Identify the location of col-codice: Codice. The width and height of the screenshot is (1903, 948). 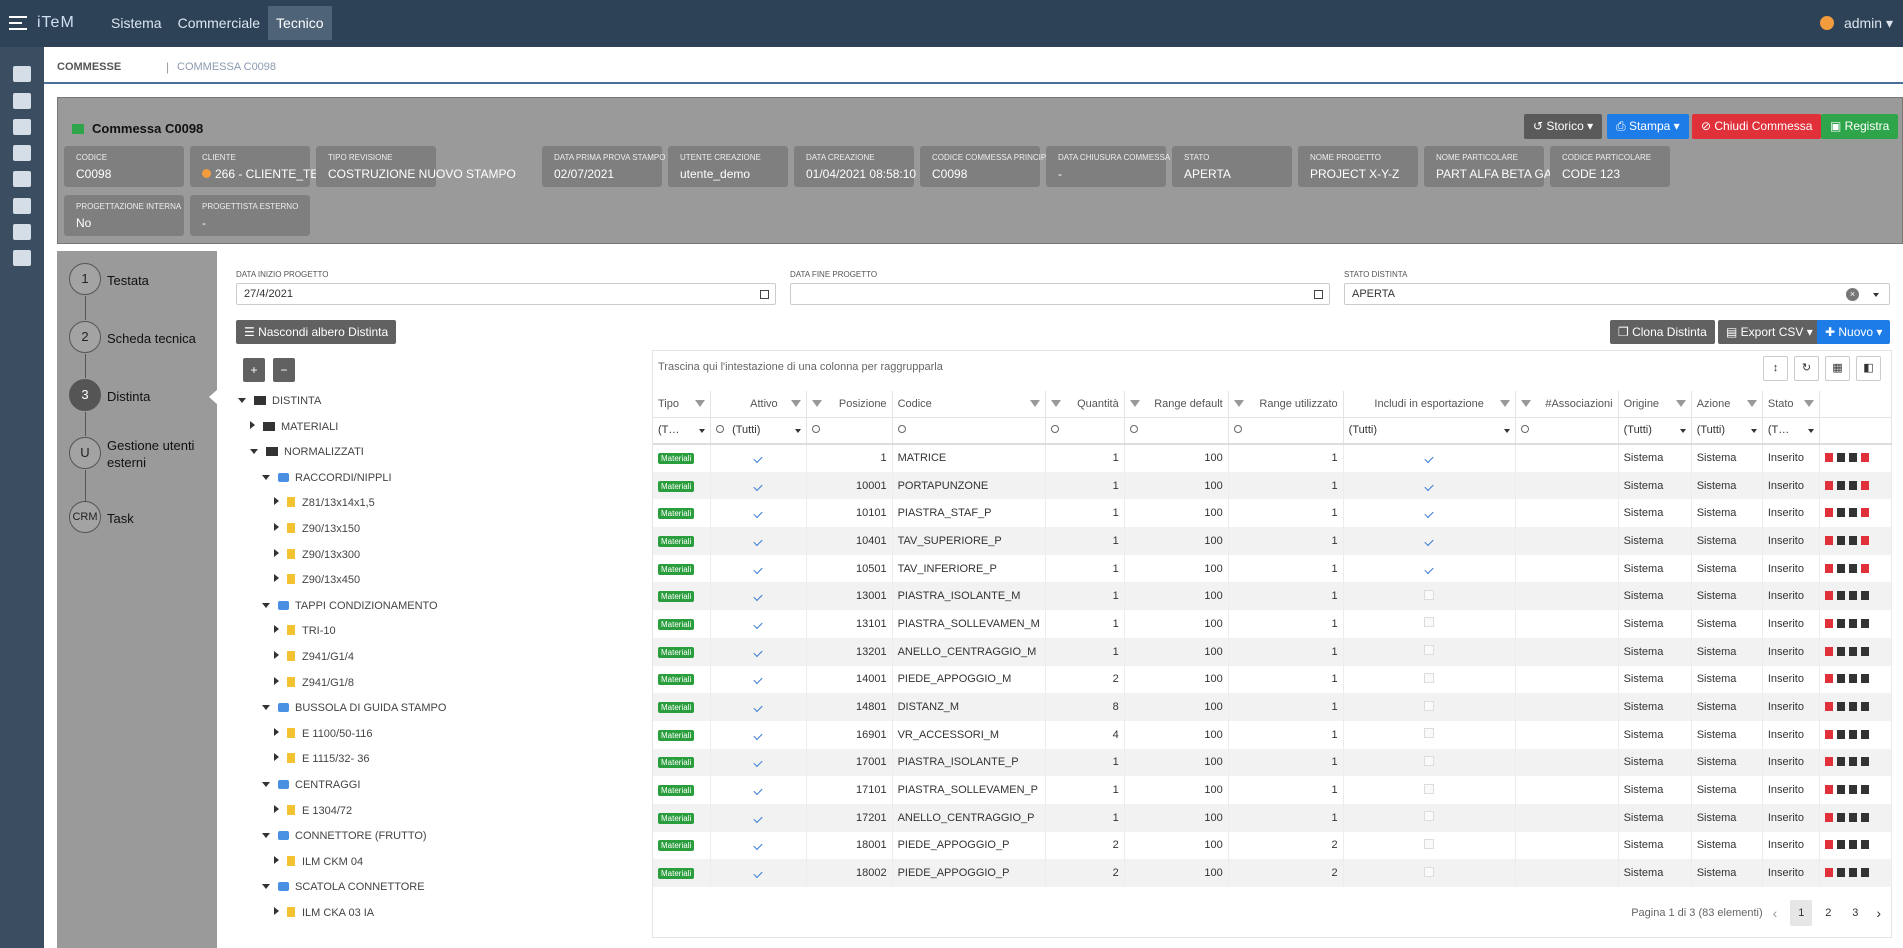
(969, 404).